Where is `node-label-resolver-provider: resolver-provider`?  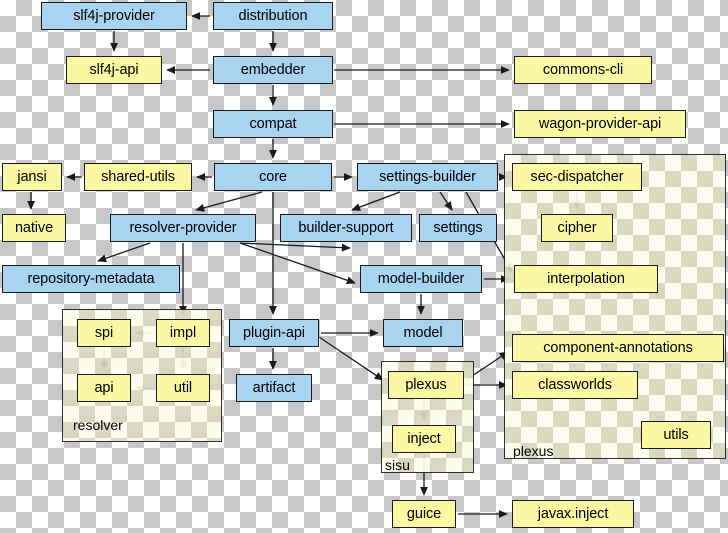
node-label-resolver-provider: resolver-provider is located at coordinates (183, 228).